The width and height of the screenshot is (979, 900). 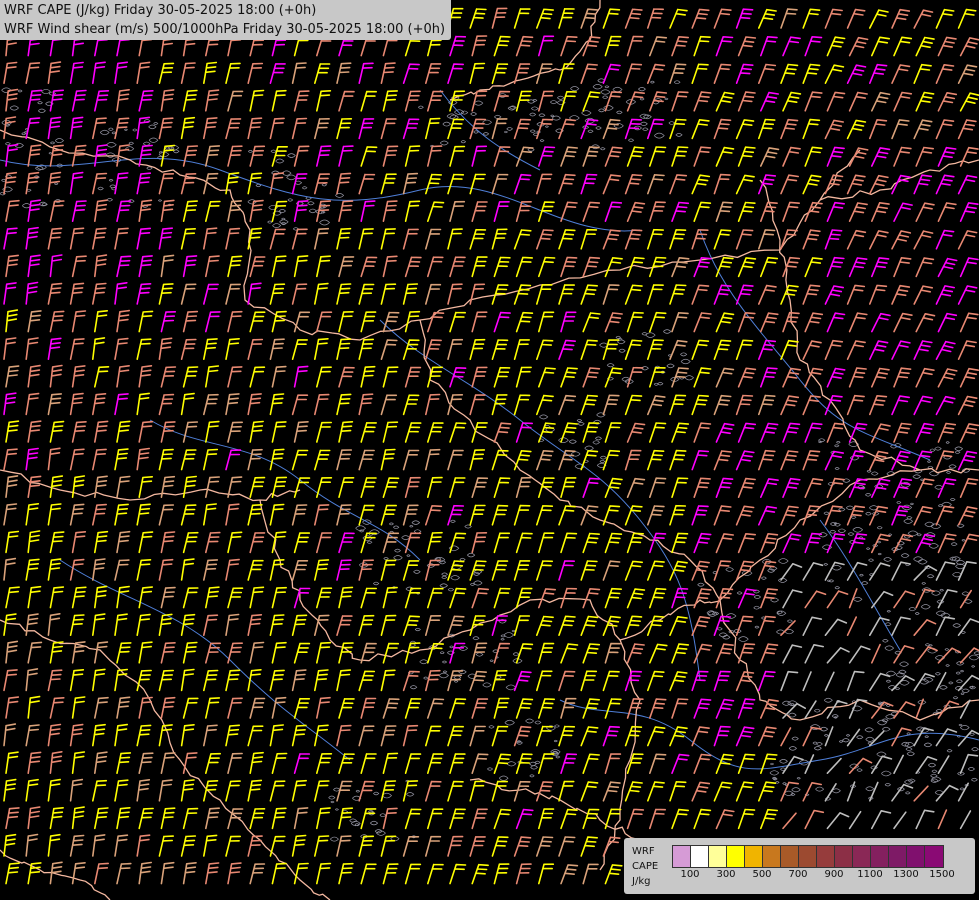 I want to click on country-border, so click(x=165, y=759).